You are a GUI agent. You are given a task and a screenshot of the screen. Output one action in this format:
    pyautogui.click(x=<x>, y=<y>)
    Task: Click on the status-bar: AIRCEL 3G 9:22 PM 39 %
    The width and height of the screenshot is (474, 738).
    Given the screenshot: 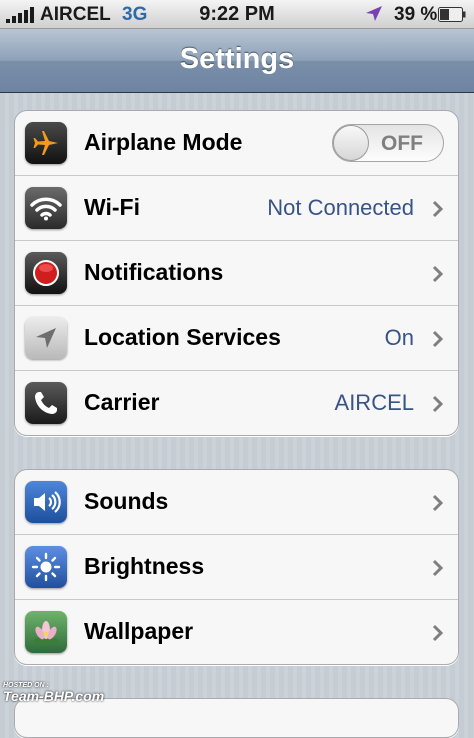 What is the action you would take?
    pyautogui.click(x=237, y=14)
    